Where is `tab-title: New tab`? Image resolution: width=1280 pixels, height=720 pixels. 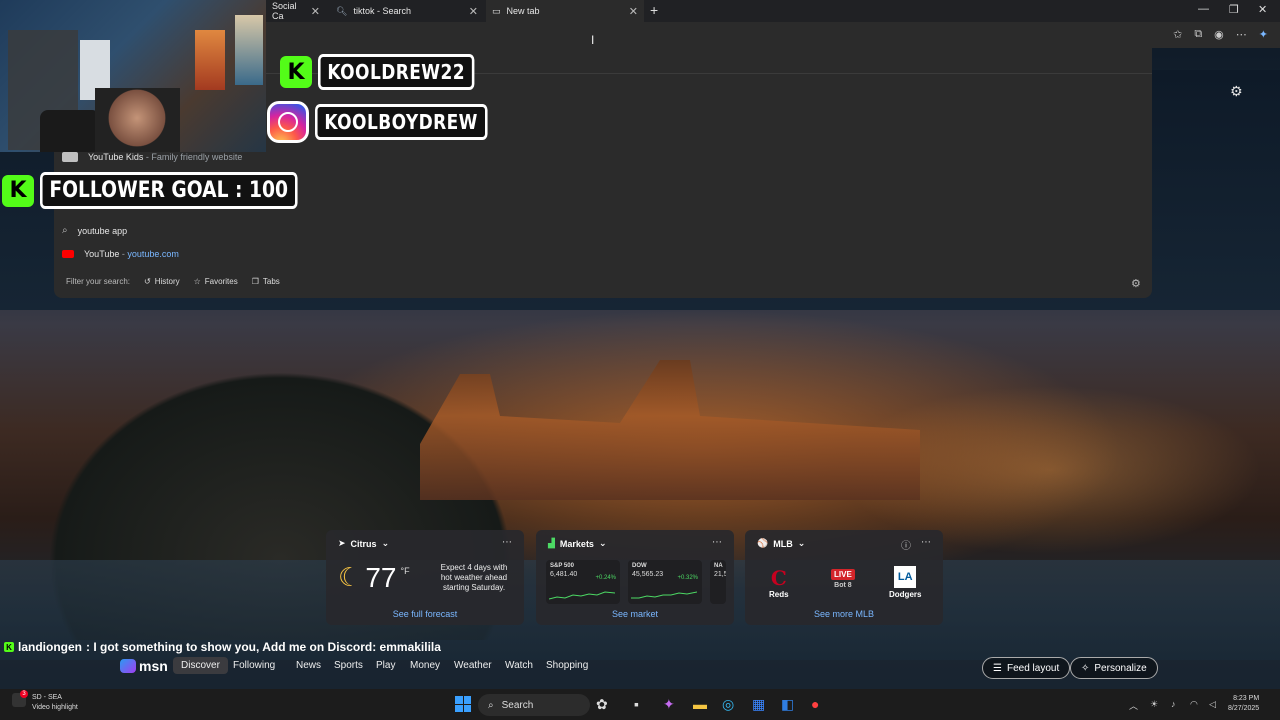 tab-title: New tab is located at coordinates (523, 11).